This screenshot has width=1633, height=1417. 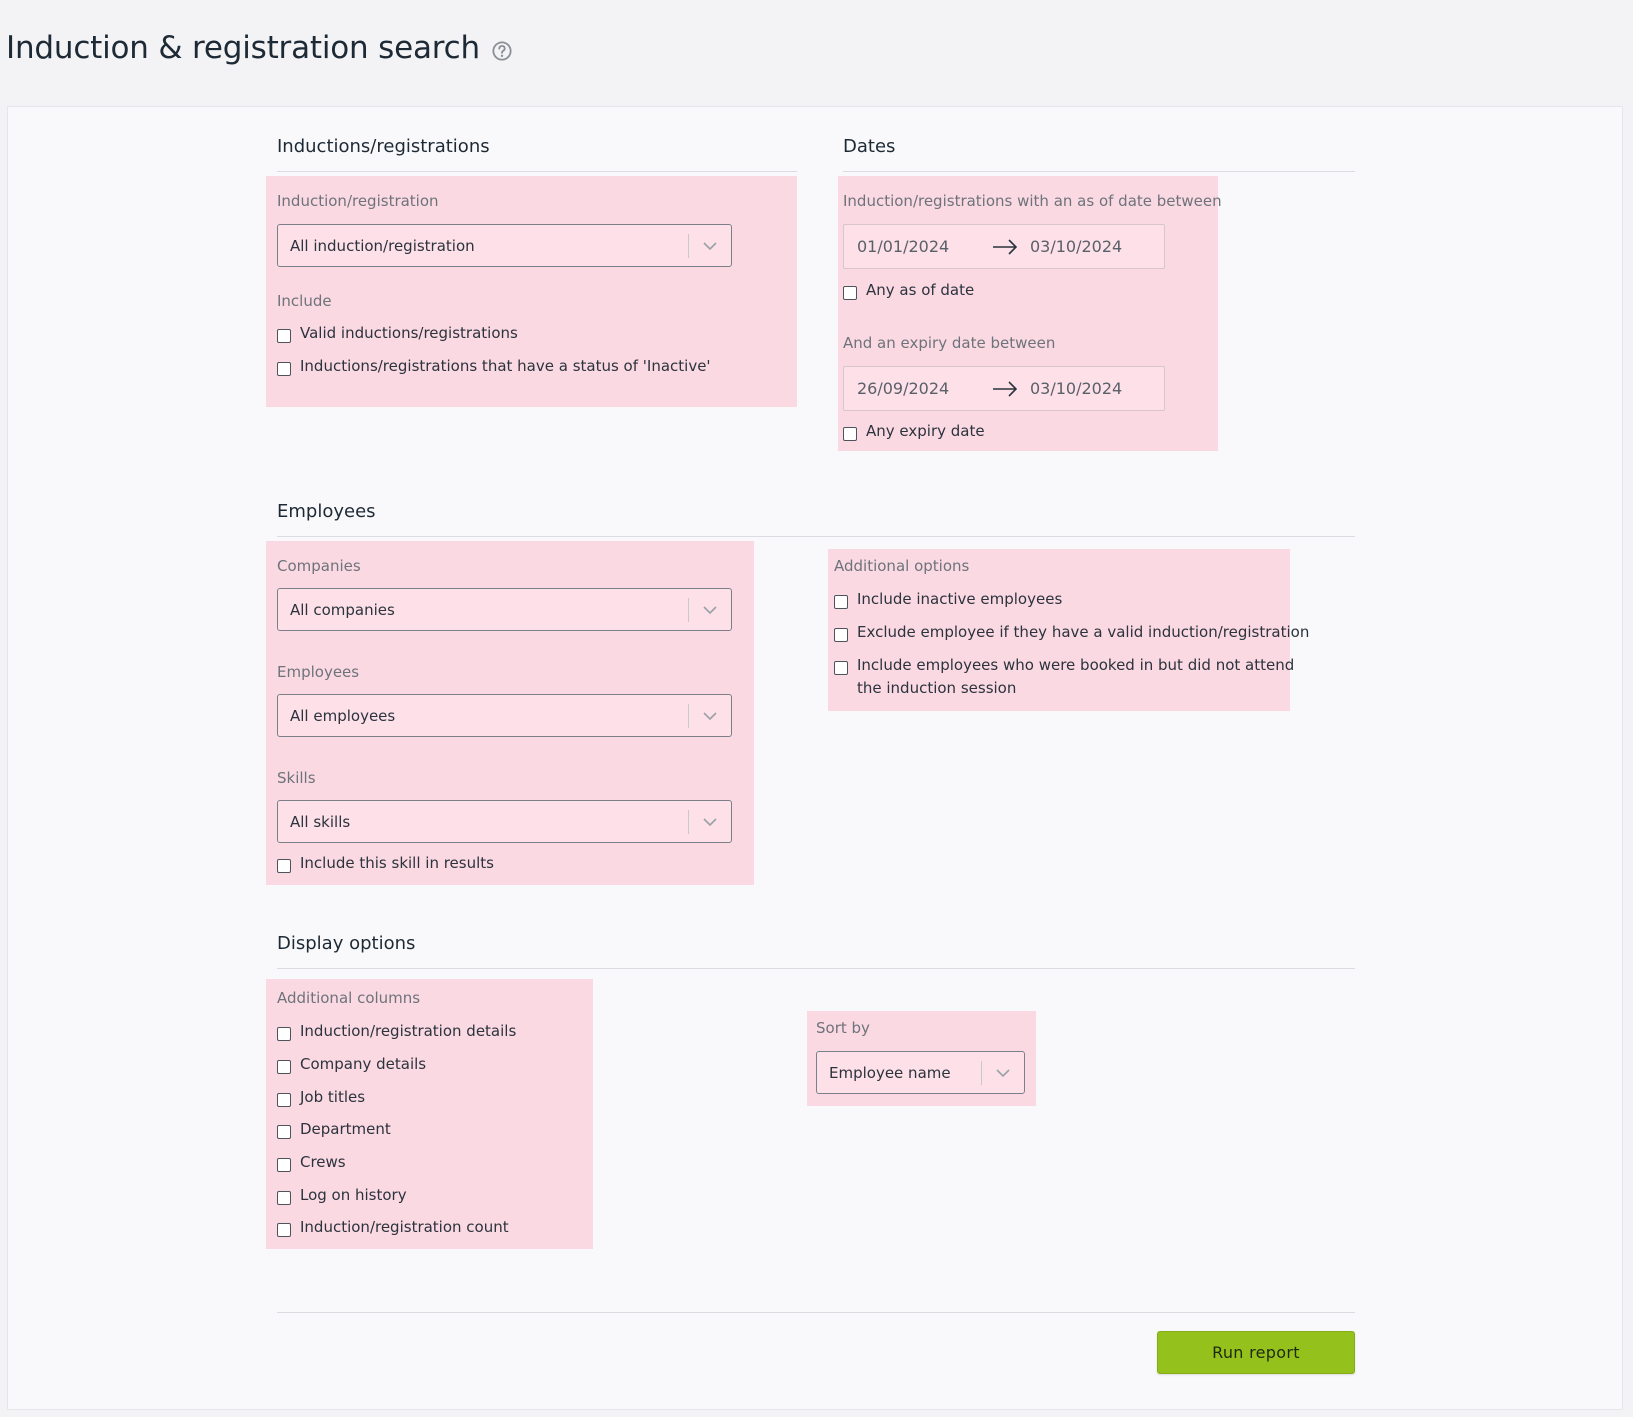 What do you see at coordinates (318, 672) in the screenshot?
I see `employees-label: Employees` at bounding box center [318, 672].